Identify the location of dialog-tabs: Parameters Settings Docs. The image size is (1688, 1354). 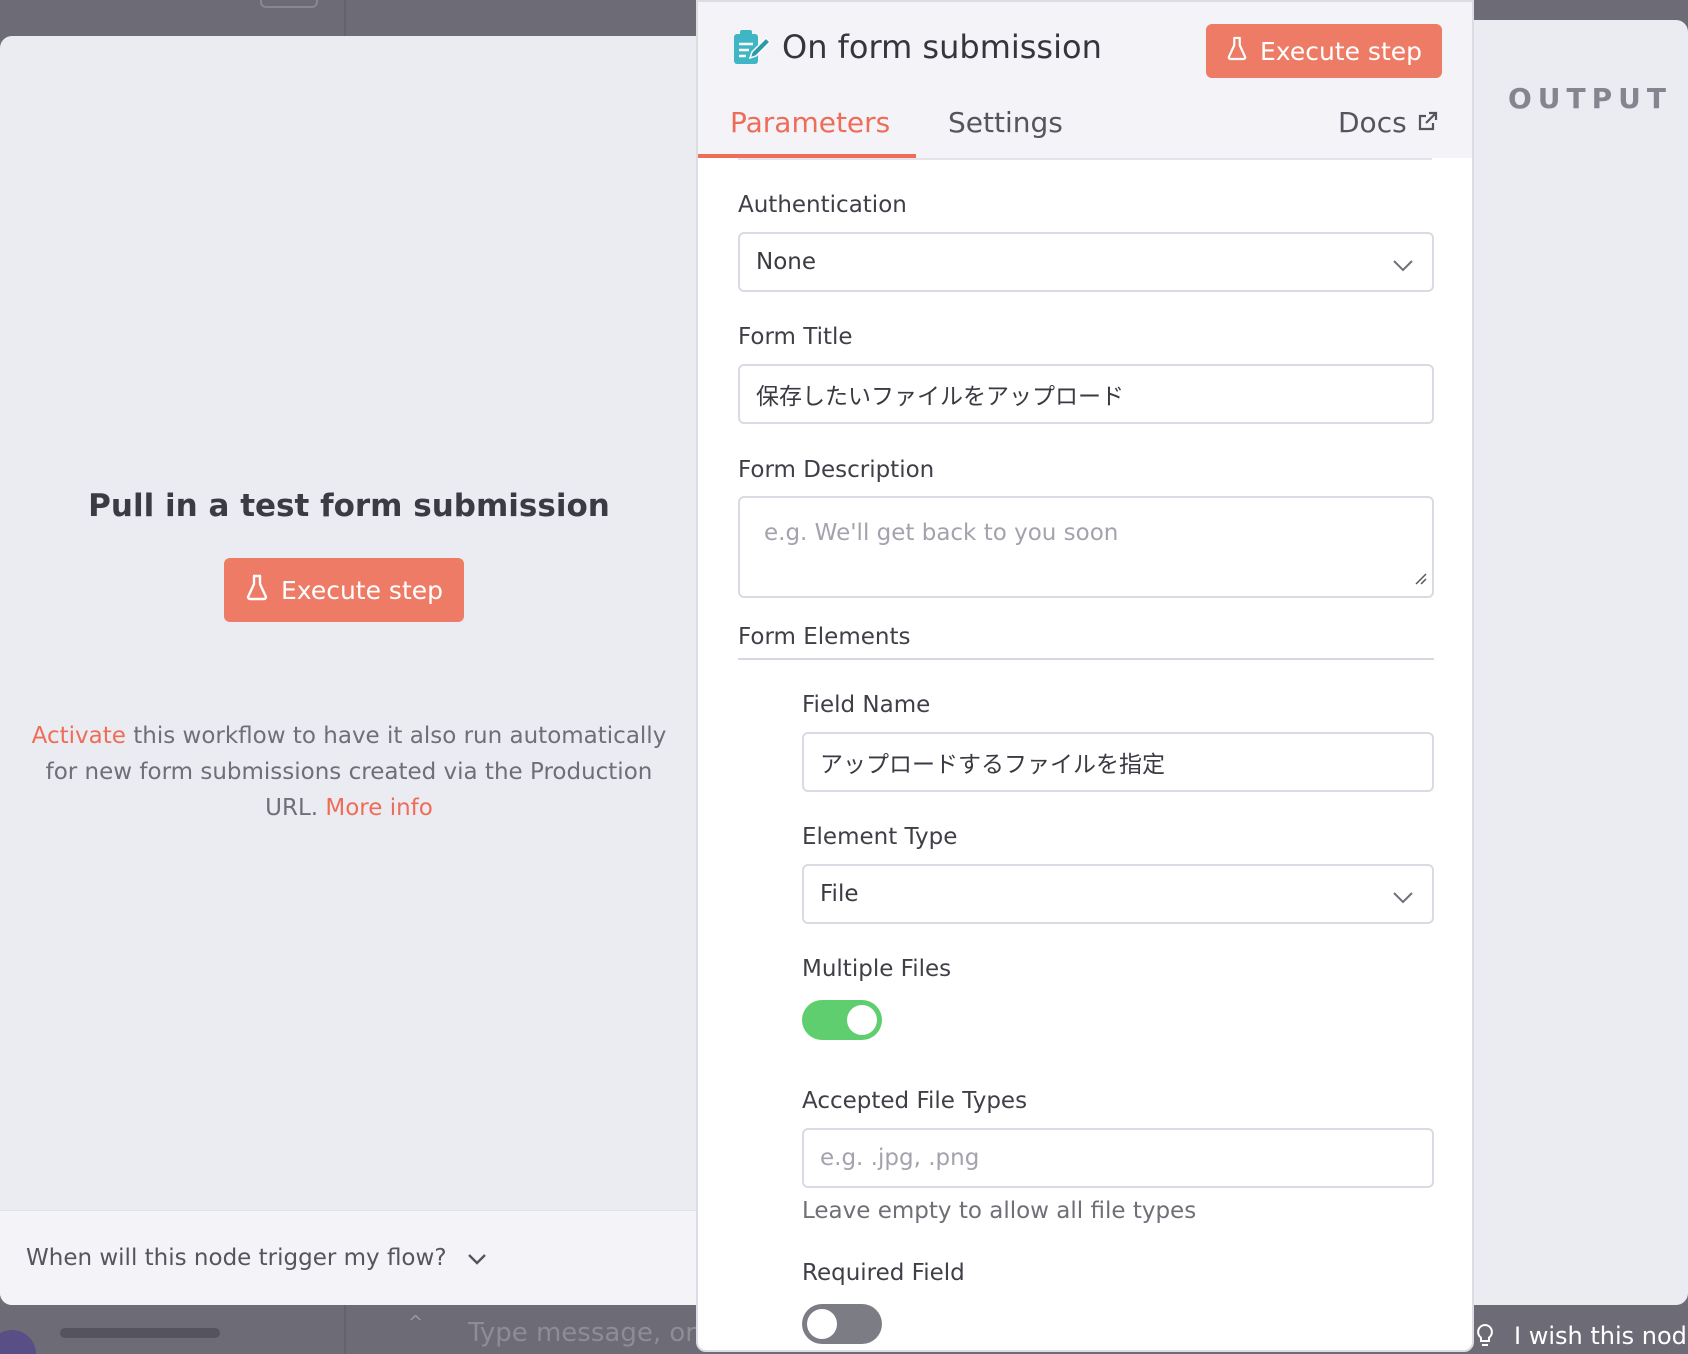
(1085, 130).